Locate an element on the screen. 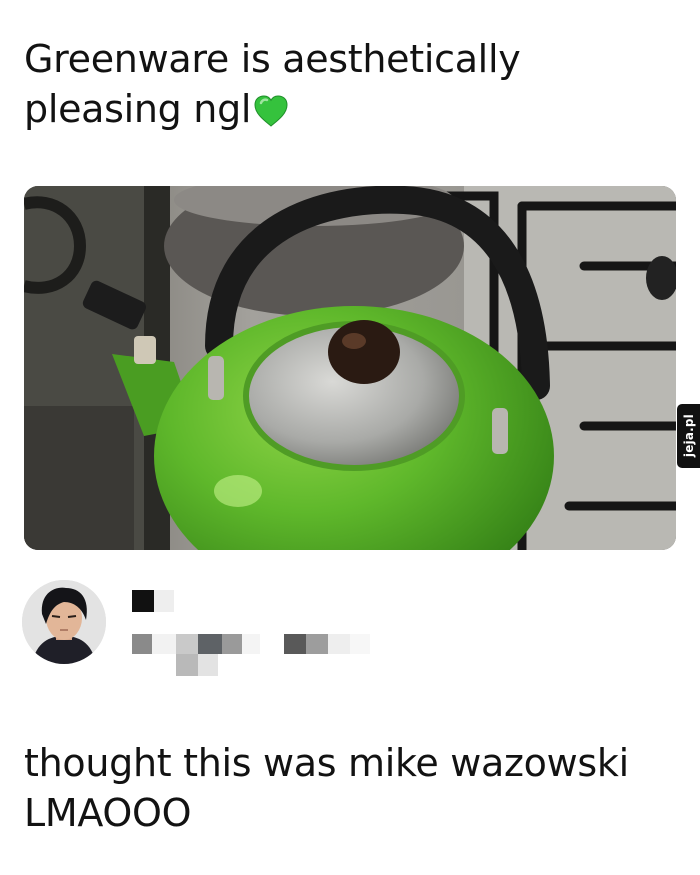 The height and width of the screenshot is (875, 700). green-heart-icon is located at coordinates (271, 115).